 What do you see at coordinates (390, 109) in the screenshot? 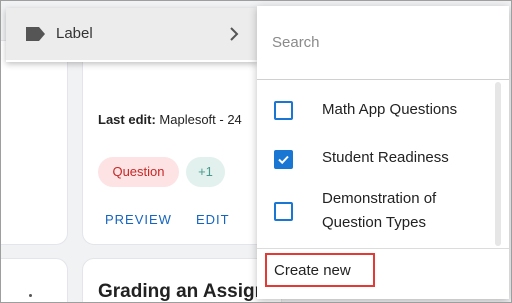
I see `option-label: Math App Questions` at bounding box center [390, 109].